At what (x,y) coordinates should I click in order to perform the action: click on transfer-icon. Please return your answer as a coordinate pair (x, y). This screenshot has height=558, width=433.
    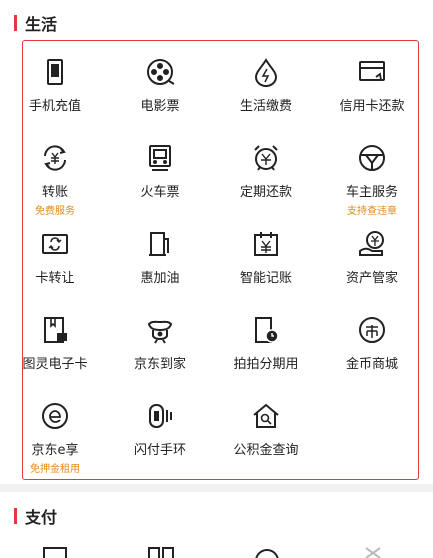
    Looking at the image, I should click on (55, 158).